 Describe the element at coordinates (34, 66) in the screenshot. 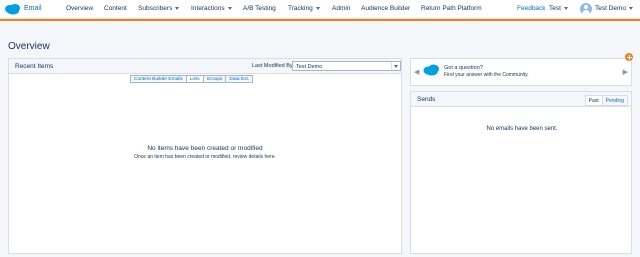

I see `recent-items-title: Recent Items` at that location.